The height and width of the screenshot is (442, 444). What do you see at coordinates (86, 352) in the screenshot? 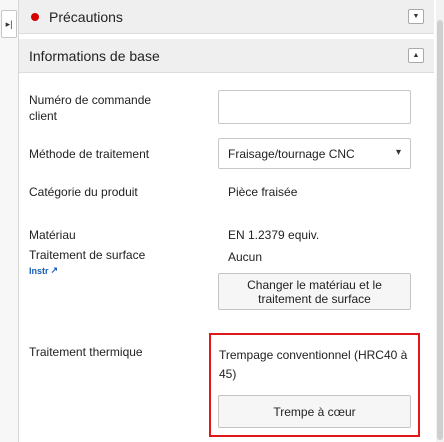
I see `heat-treatment-label: Traitement thermique` at bounding box center [86, 352].